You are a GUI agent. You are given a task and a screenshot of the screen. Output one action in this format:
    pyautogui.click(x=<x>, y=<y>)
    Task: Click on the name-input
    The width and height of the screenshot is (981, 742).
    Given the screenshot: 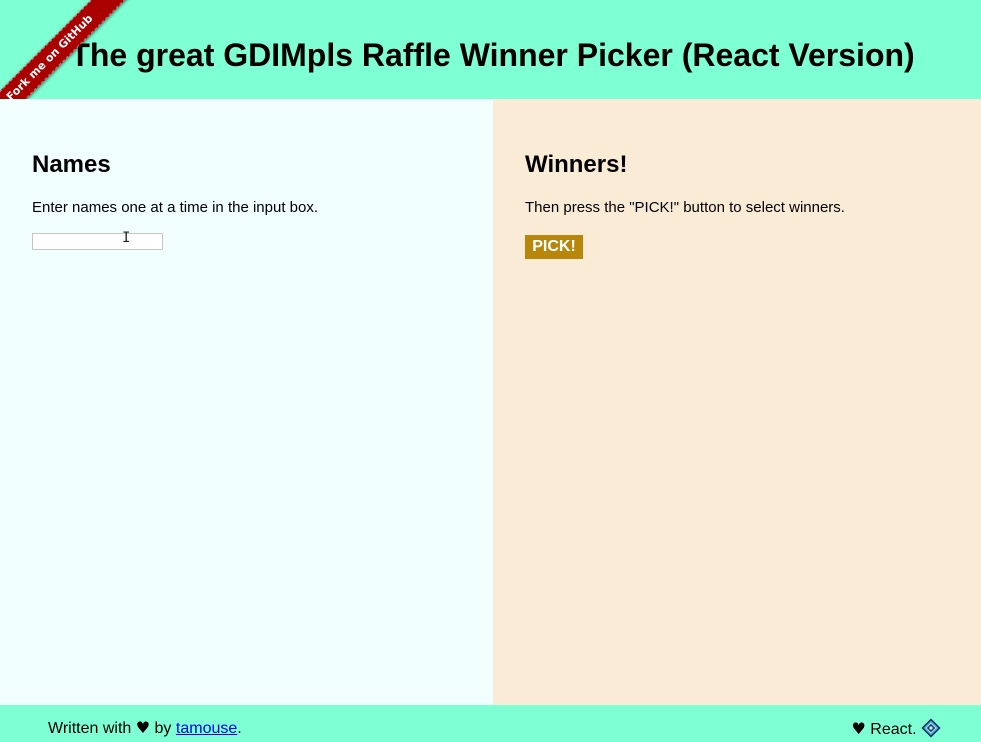 What is the action you would take?
    pyautogui.click(x=97, y=241)
    